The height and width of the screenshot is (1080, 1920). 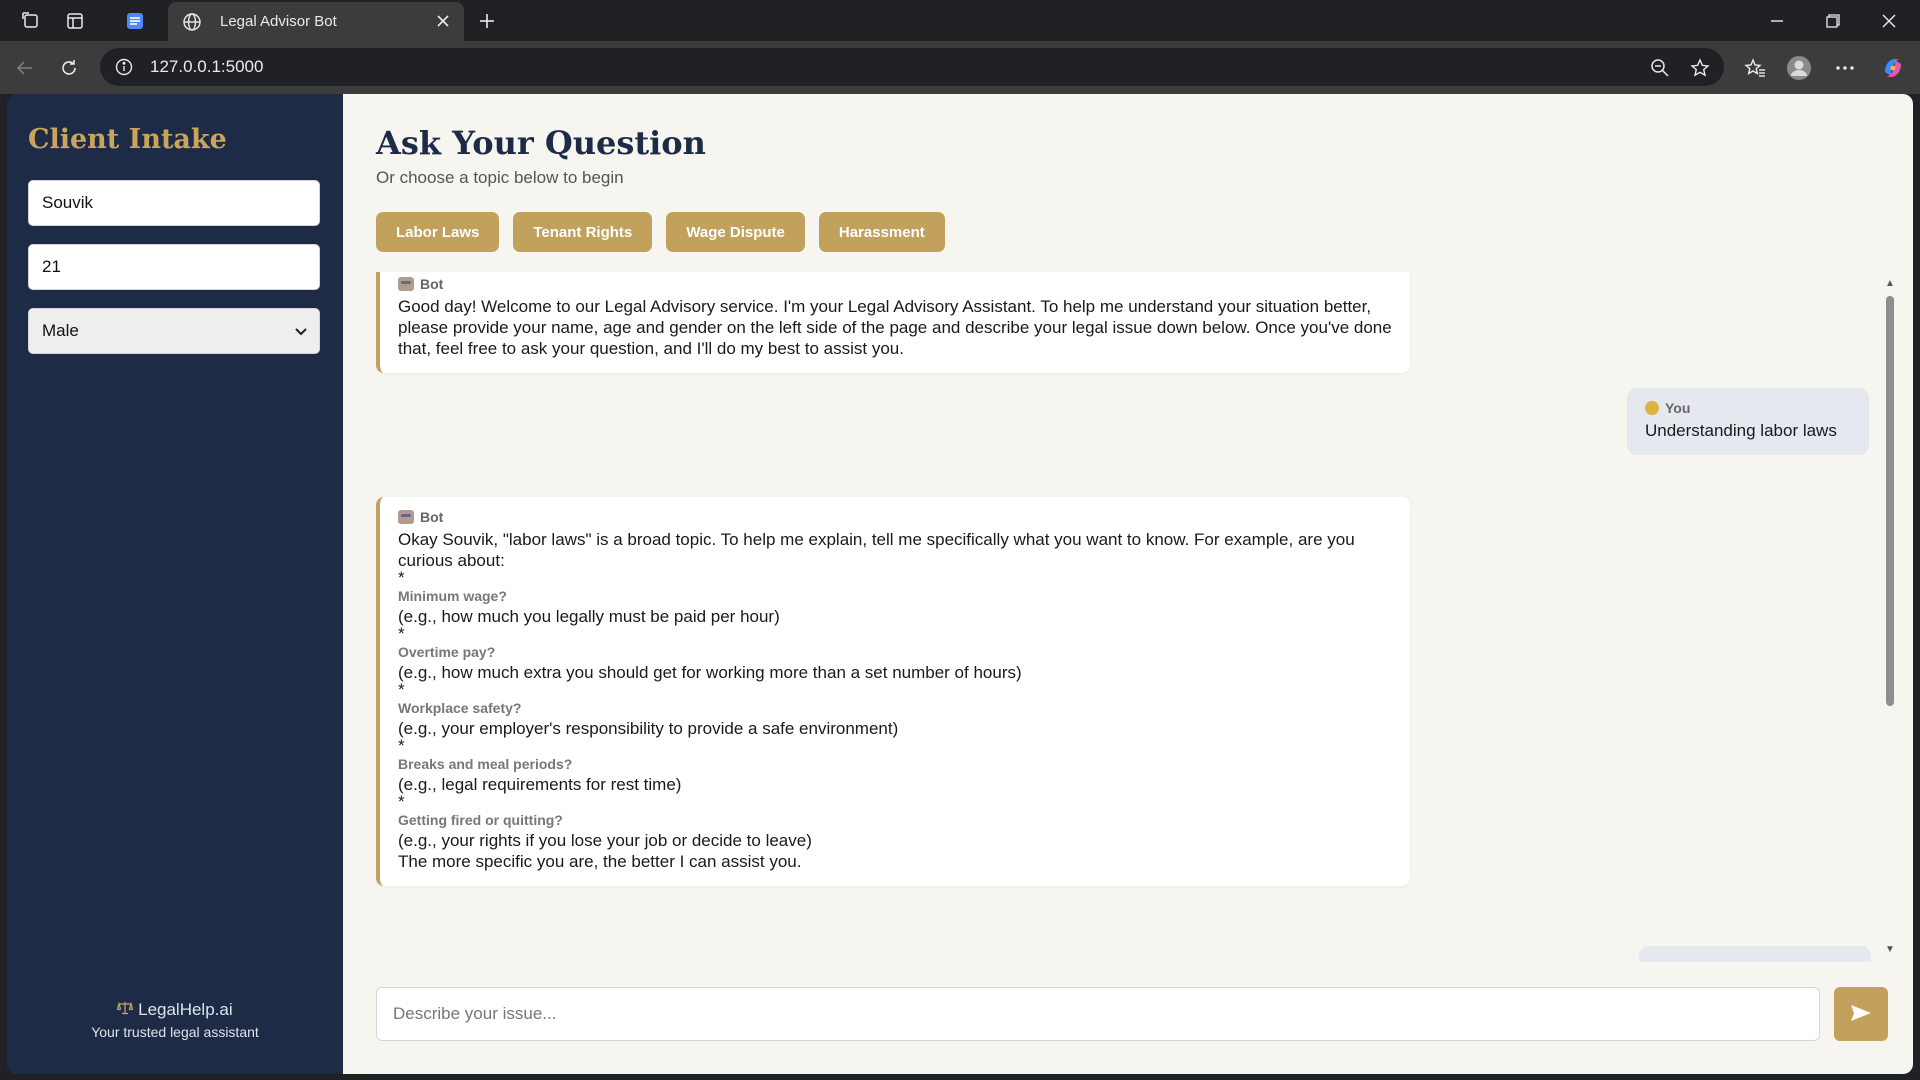 I want to click on new-tab-icon, so click(x=487, y=21).